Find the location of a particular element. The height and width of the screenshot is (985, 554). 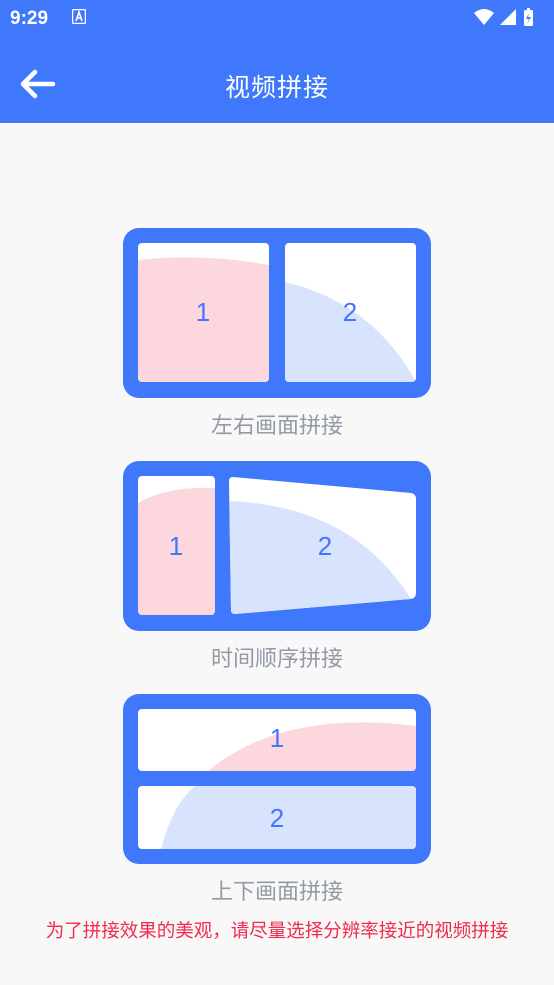

left-right-splice-option: 1 2 is located at coordinates (277, 313).